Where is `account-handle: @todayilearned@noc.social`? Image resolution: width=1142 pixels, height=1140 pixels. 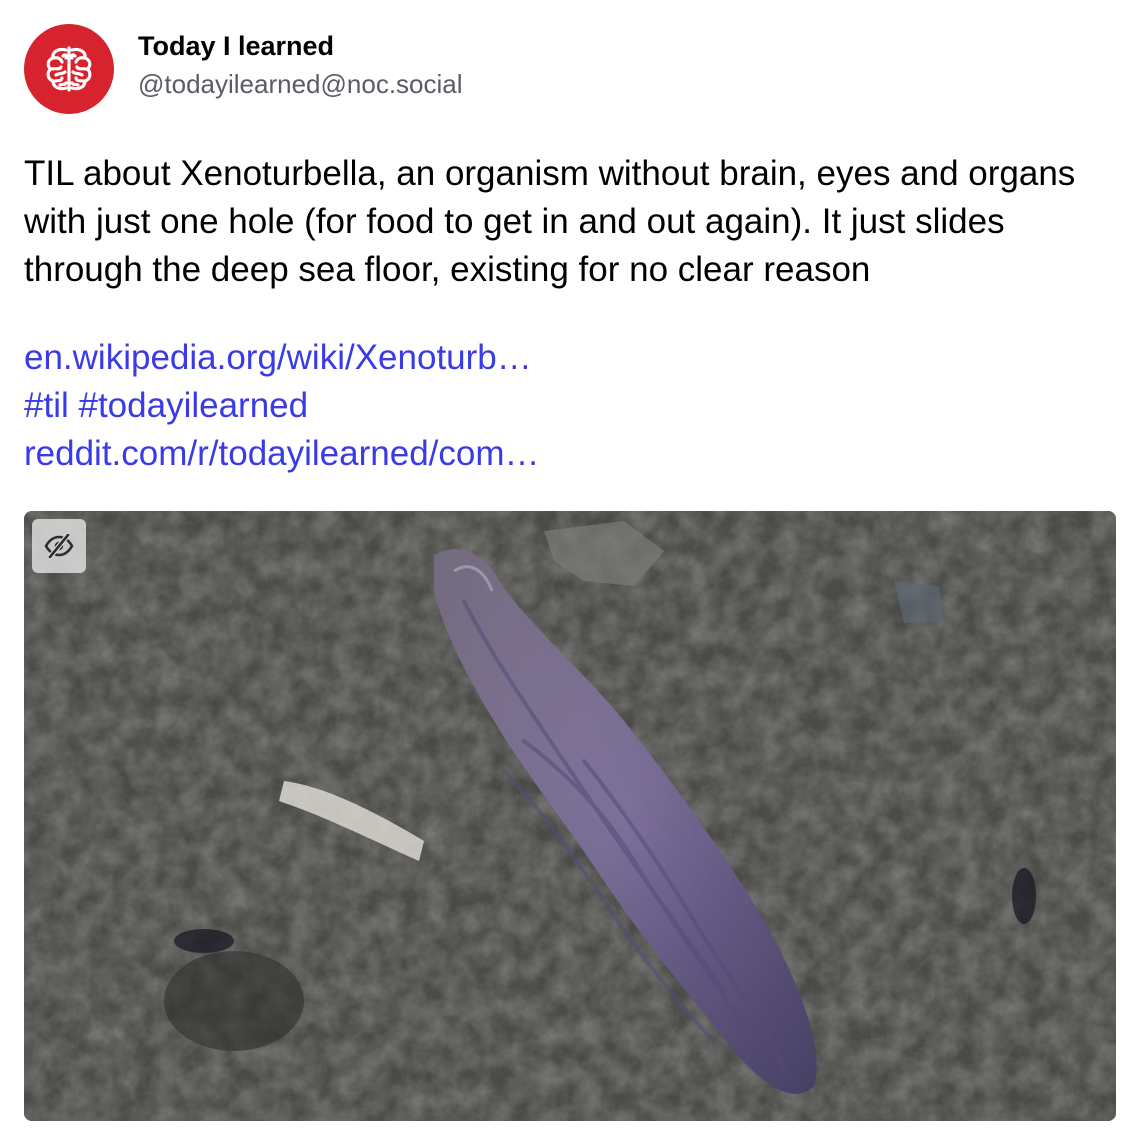 account-handle: @todayilearned@noc.social is located at coordinates (300, 84).